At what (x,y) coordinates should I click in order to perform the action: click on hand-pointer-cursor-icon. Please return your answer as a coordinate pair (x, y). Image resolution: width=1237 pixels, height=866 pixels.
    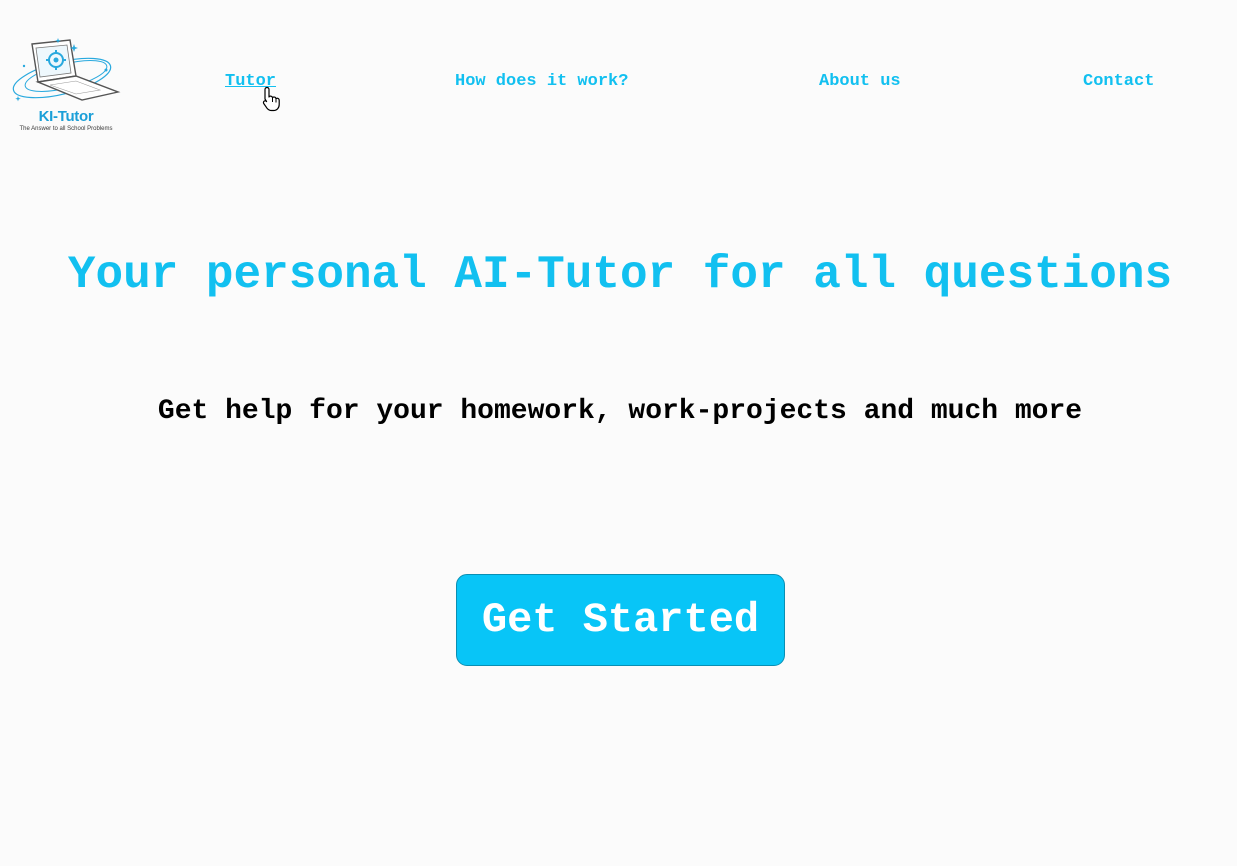
    Looking at the image, I should click on (271, 99).